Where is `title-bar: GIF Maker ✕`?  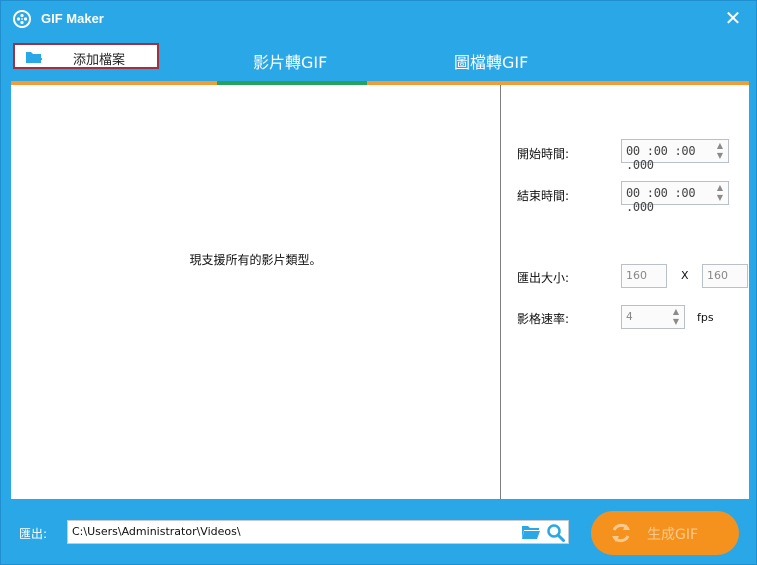
title-bar: GIF Maker ✕ is located at coordinates (378, 19).